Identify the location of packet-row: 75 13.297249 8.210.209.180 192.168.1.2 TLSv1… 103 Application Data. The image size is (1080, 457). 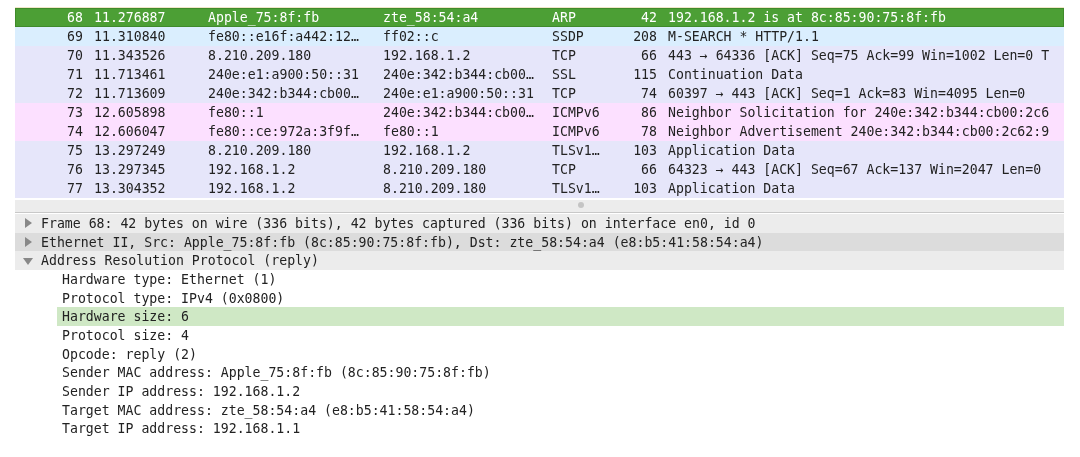
(539, 150).